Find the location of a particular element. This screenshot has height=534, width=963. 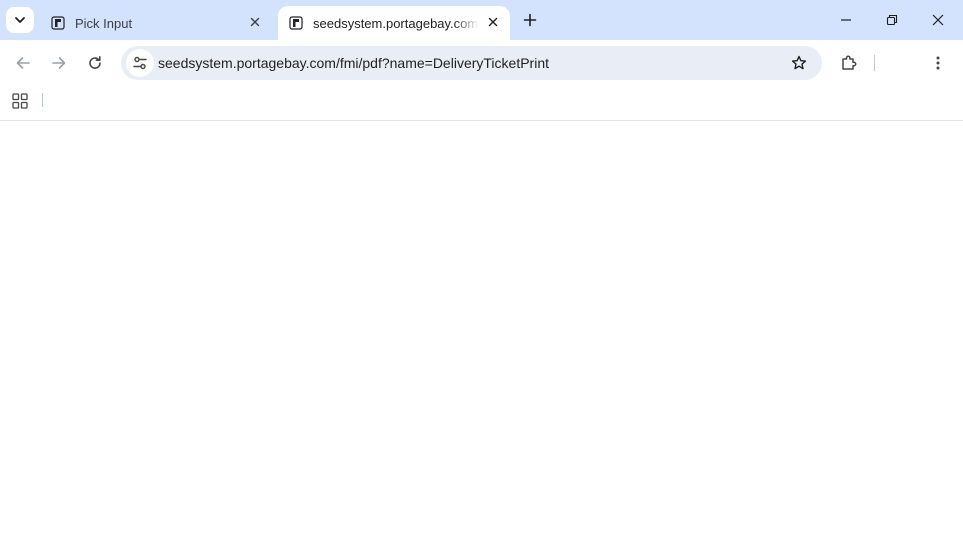

restore-button is located at coordinates (892, 20).